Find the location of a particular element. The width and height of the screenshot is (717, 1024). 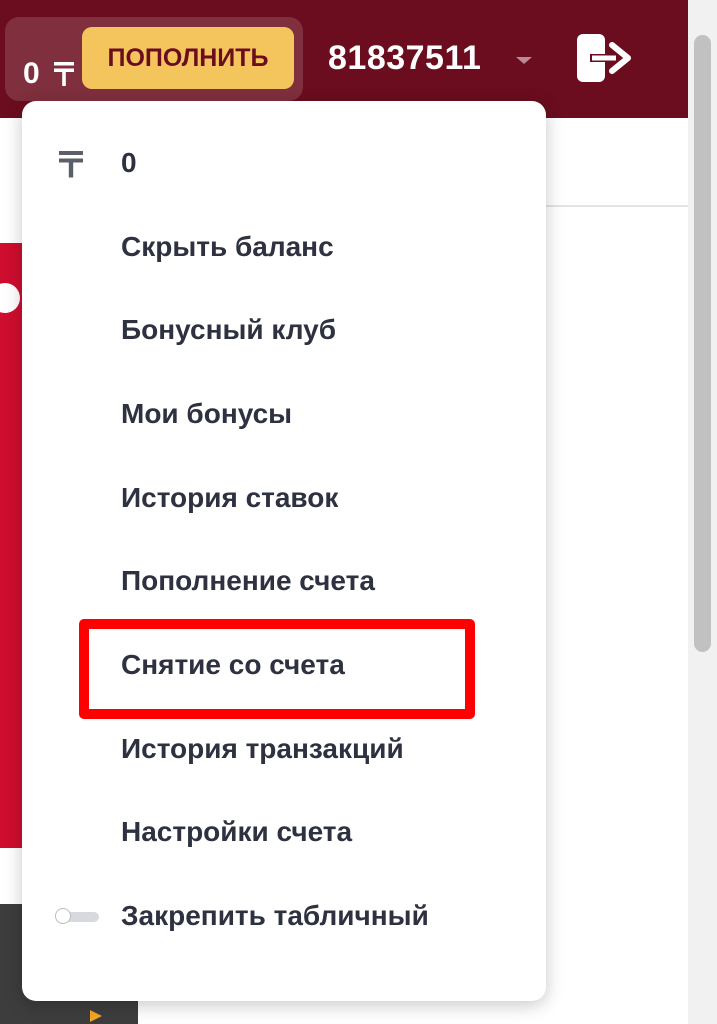

menu-item-label: Мои бонусы is located at coordinates (207, 413).